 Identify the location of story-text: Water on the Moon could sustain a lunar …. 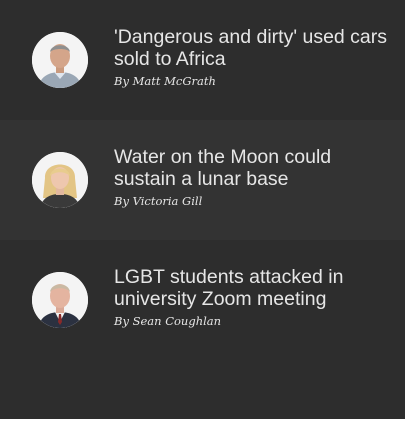
(254, 177).